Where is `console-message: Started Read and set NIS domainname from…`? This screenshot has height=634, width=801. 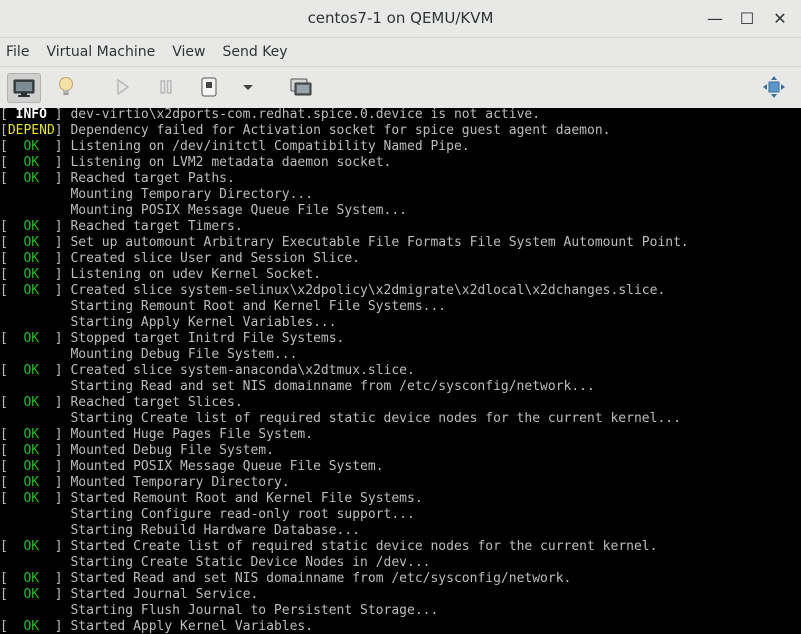 console-message: Started Read and set NIS domainname from… is located at coordinates (321, 578).